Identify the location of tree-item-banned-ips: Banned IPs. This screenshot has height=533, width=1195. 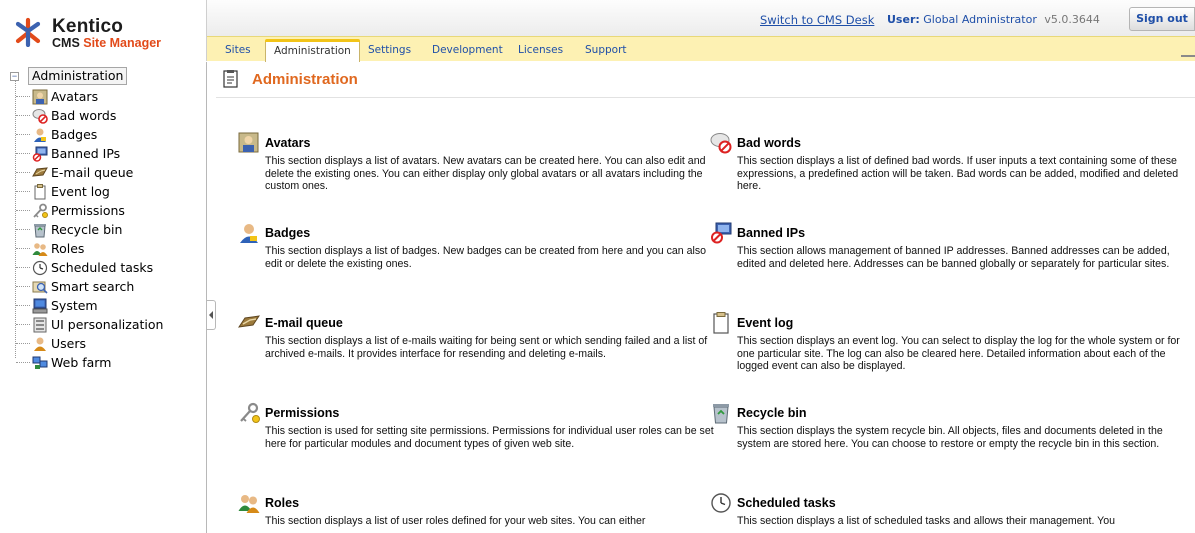
(68, 153).